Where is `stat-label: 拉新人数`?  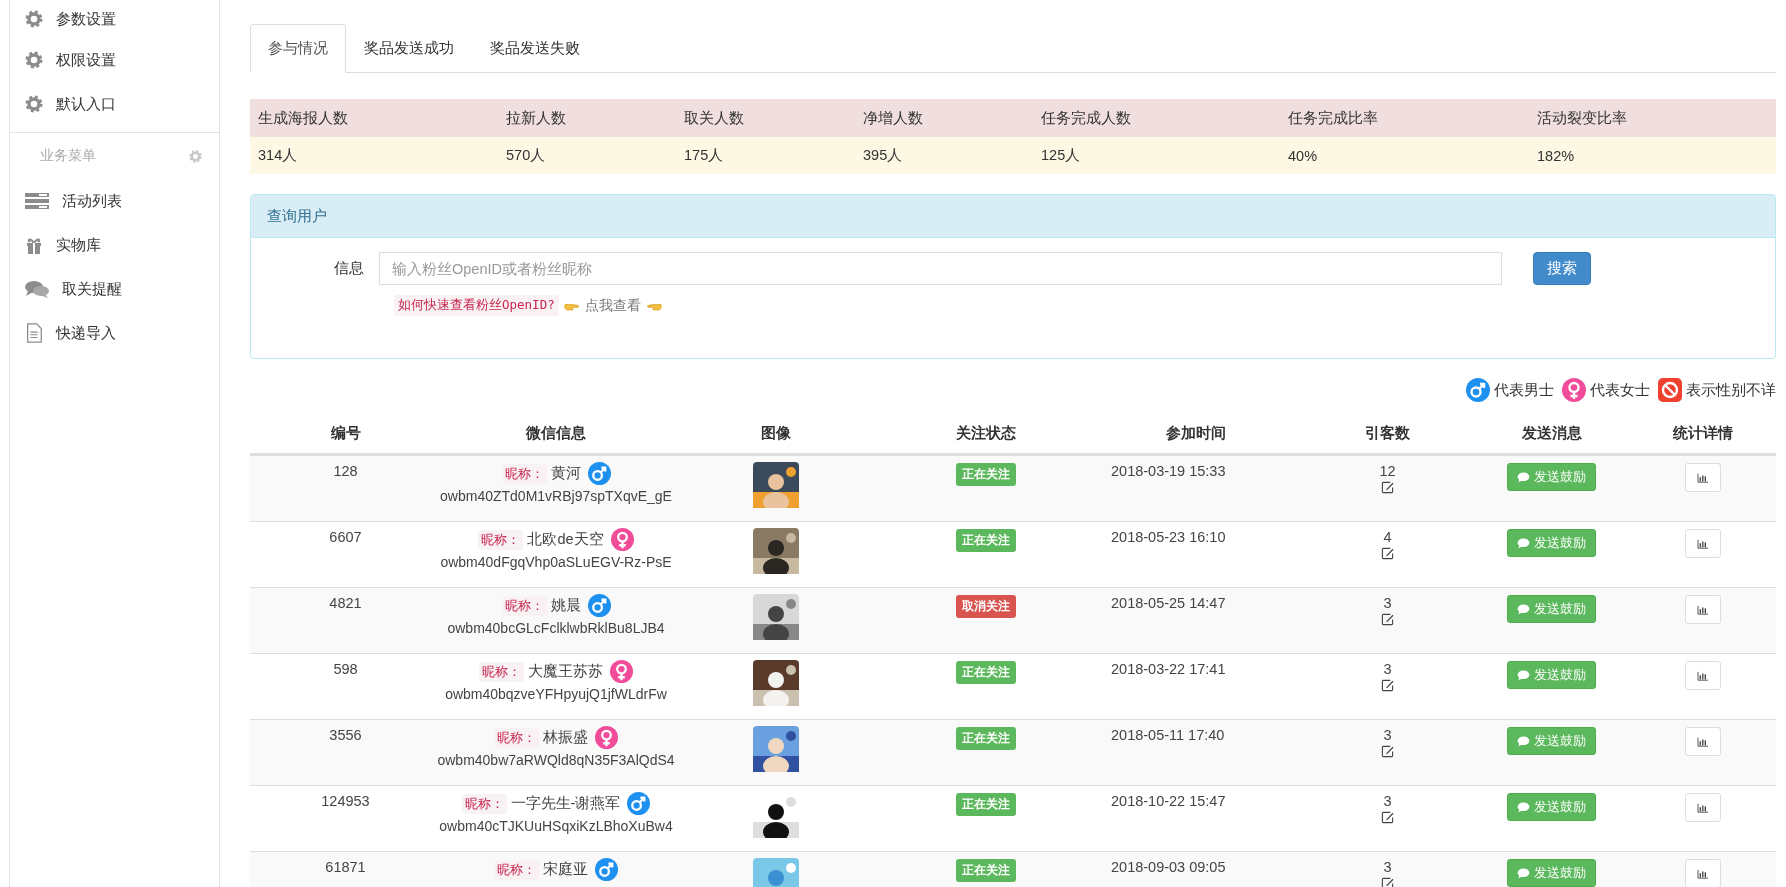 stat-label: 拉新人数 is located at coordinates (536, 118).